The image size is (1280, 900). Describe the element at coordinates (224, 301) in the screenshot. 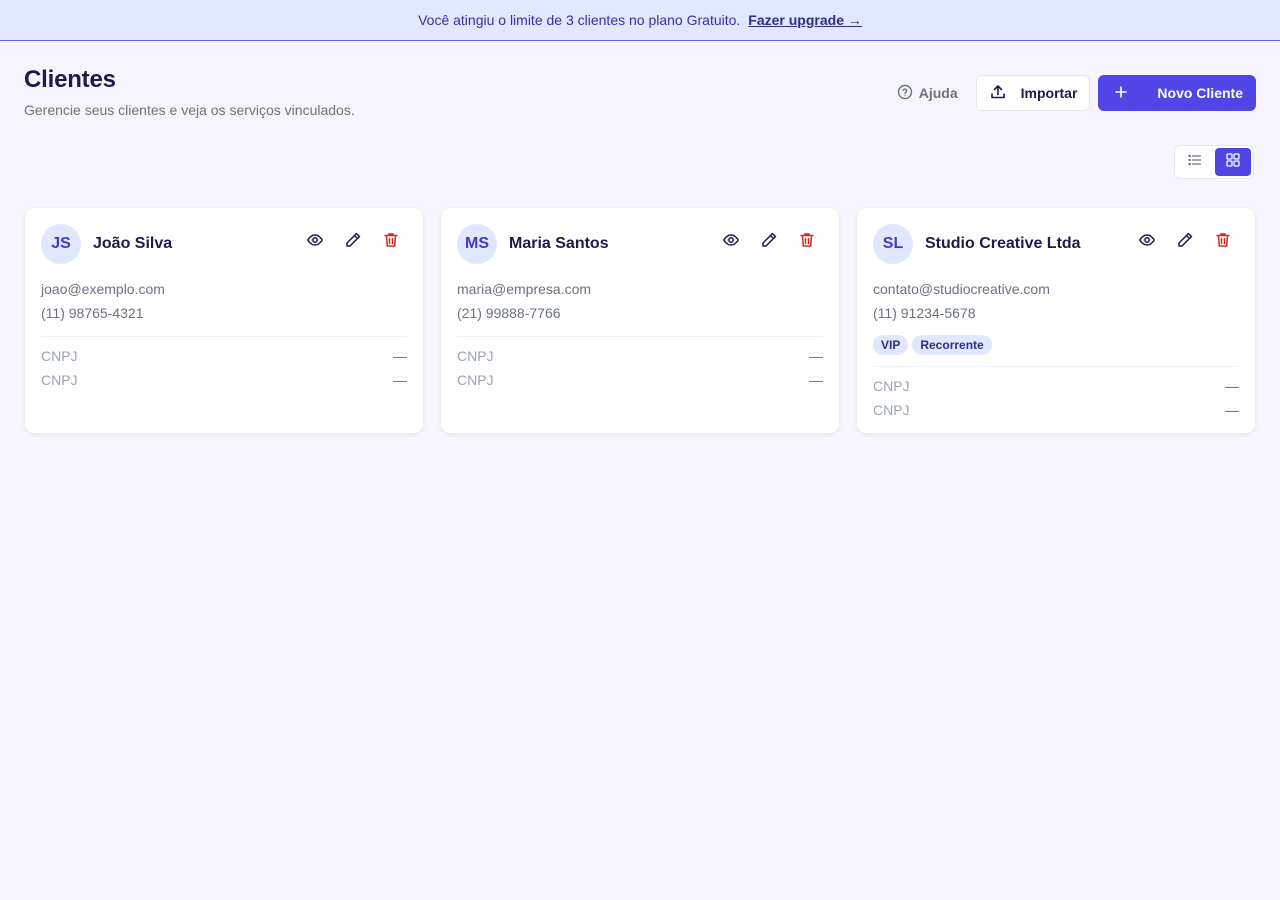

I see `contact-info: joao@exemplo.com (11) 98765-4321` at that location.